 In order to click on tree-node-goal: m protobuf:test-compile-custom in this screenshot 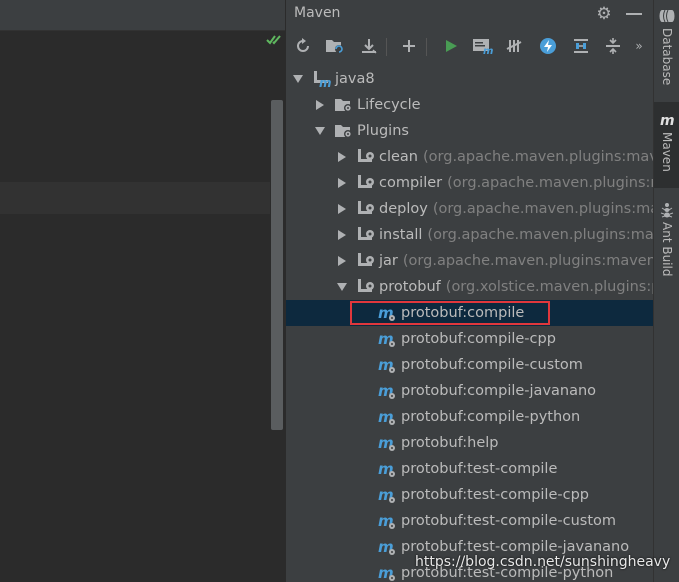, I will do `click(469, 521)`.